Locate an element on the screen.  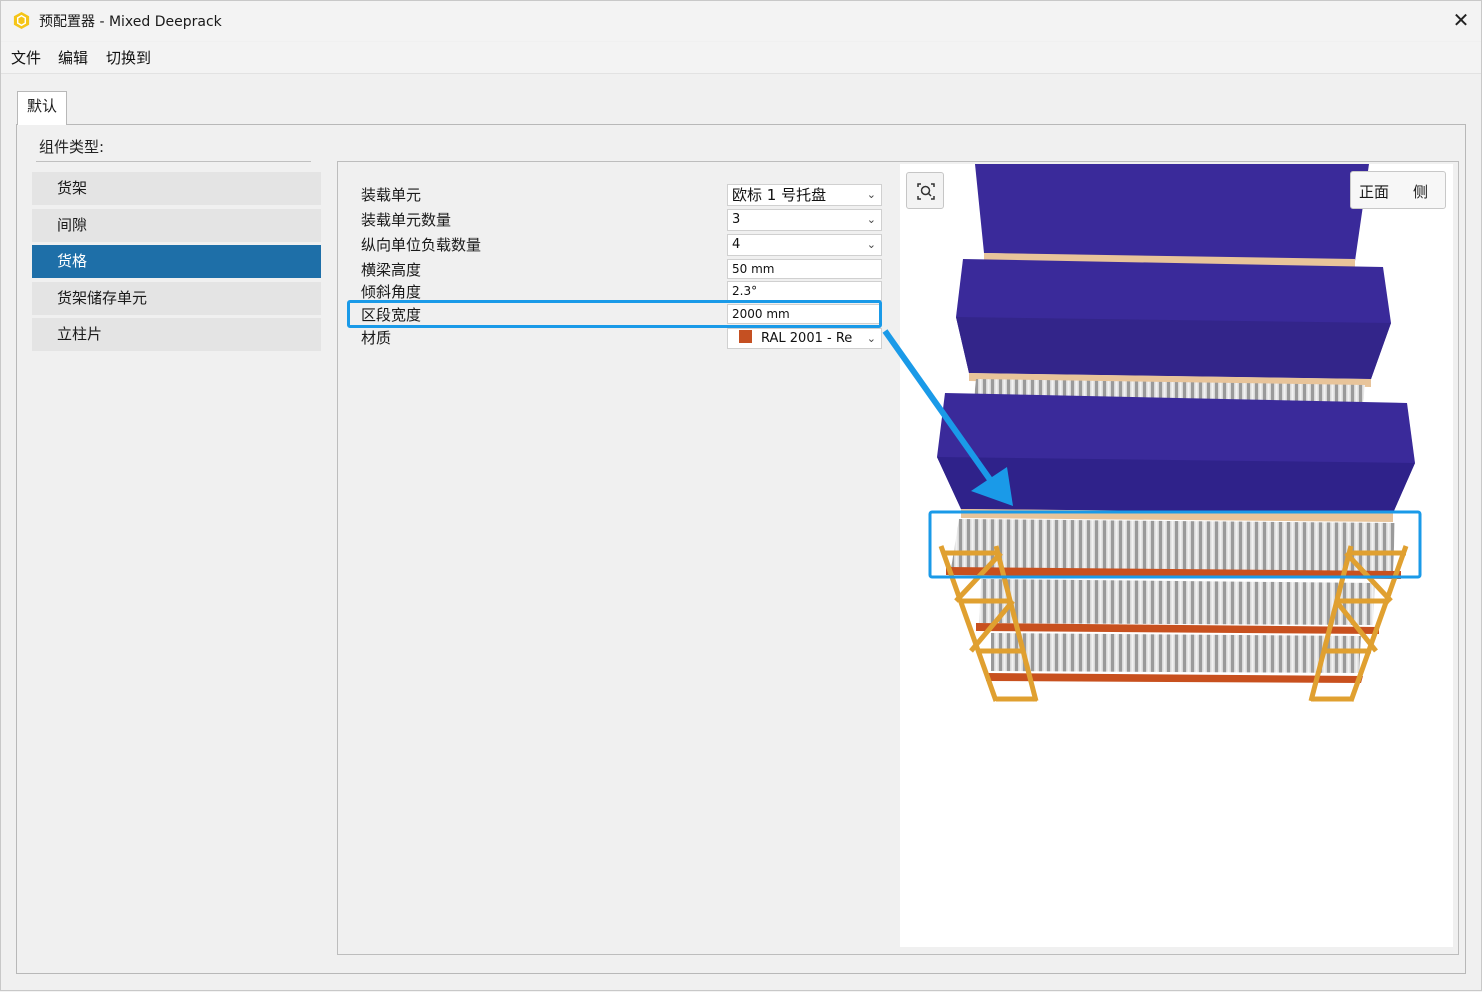
tab-default: 默认 is located at coordinates (42, 108).